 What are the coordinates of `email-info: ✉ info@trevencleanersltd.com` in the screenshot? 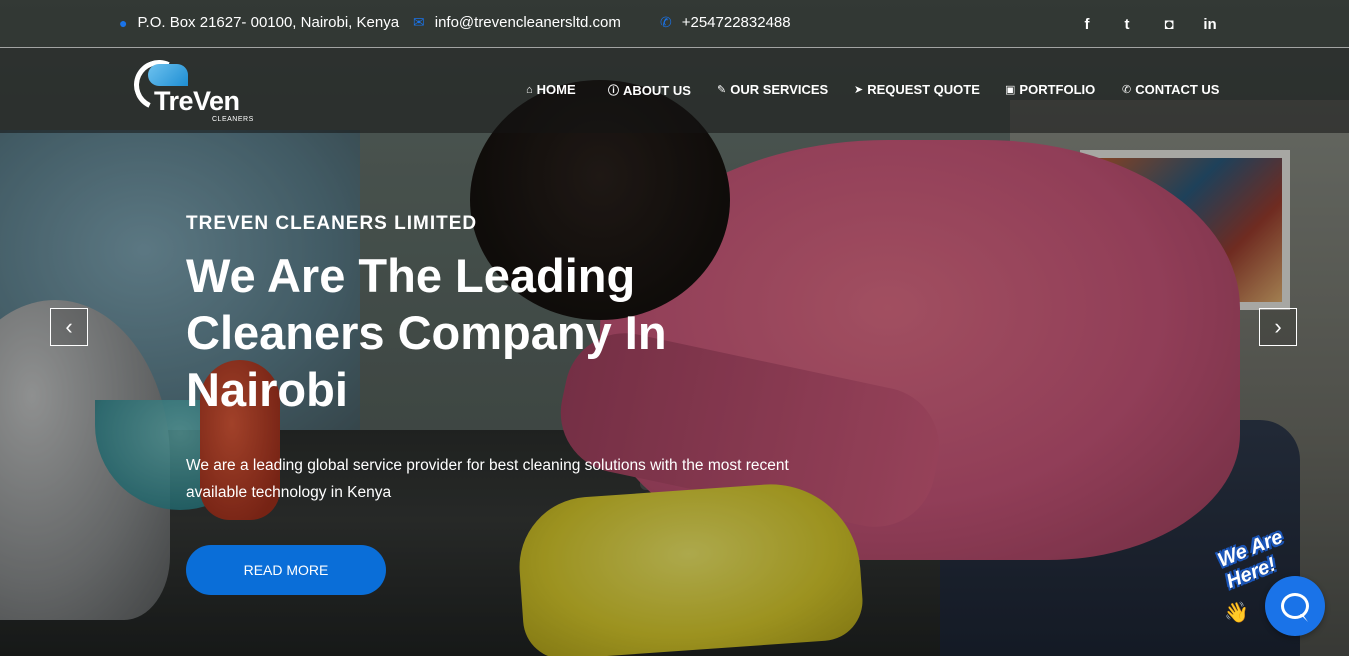 It's located at (517, 22).